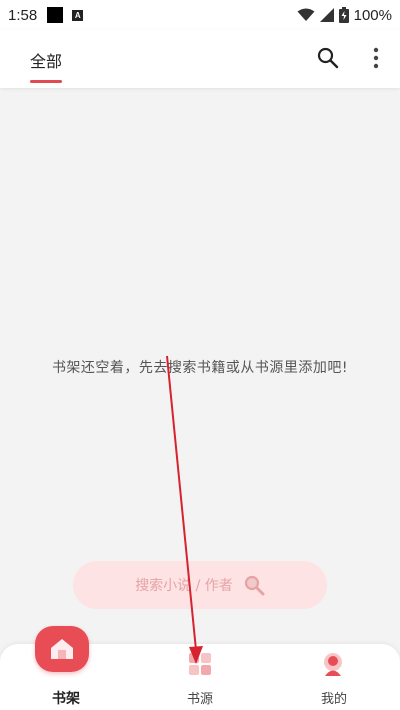 The height and width of the screenshot is (710, 400). Describe the element at coordinates (254, 585) in the screenshot. I see `magnifier-icon` at that location.